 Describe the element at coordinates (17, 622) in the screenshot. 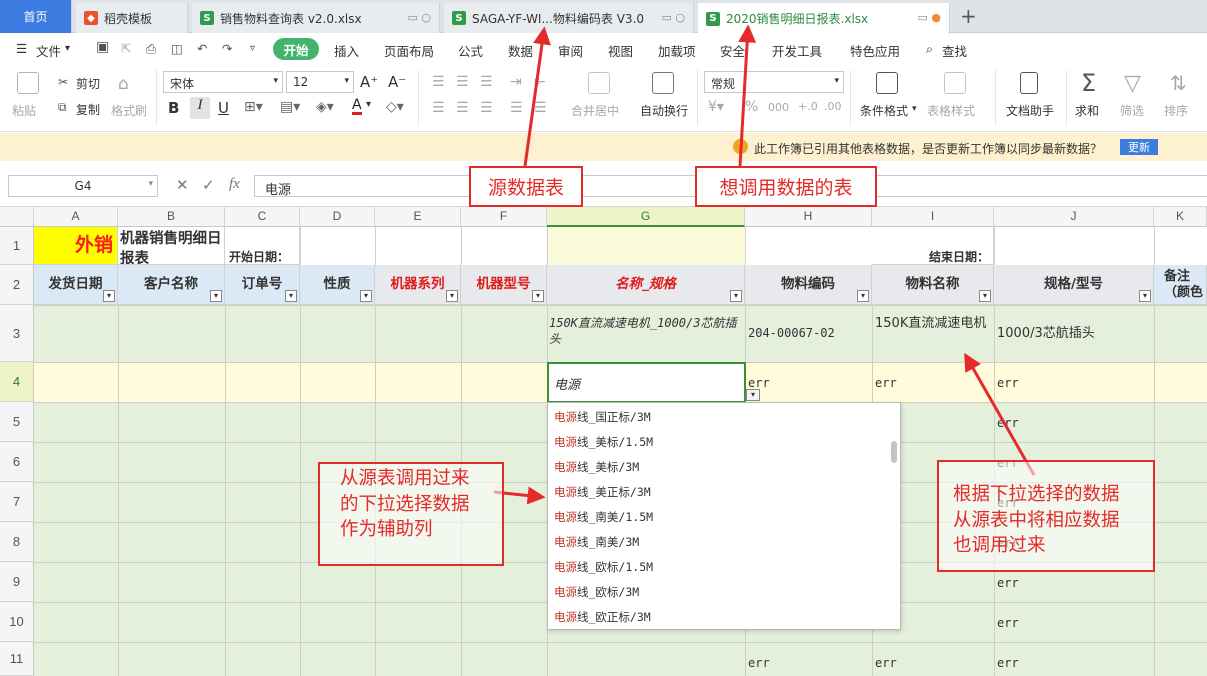

I see `row-header-10: 10` at that location.